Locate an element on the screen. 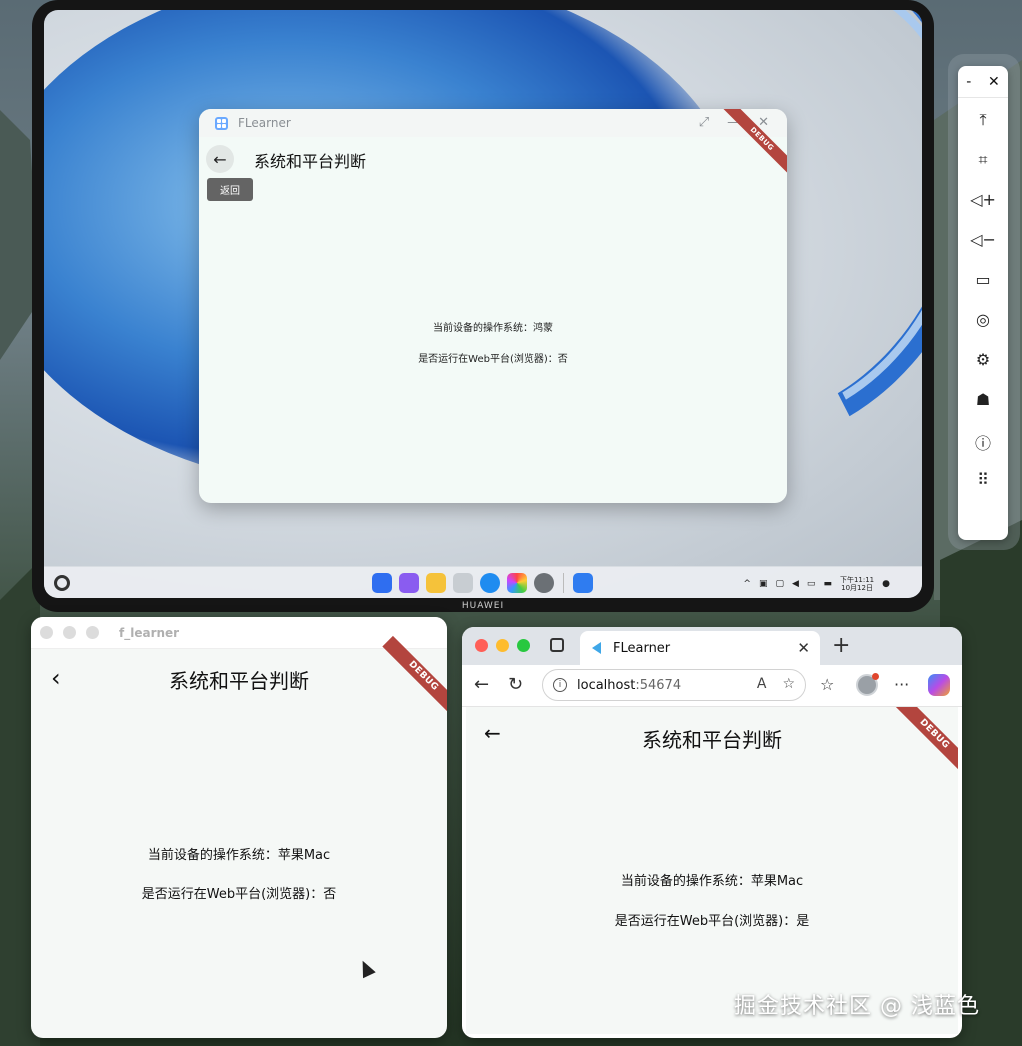  info-icon: ⓘ is located at coordinates (983, 442).